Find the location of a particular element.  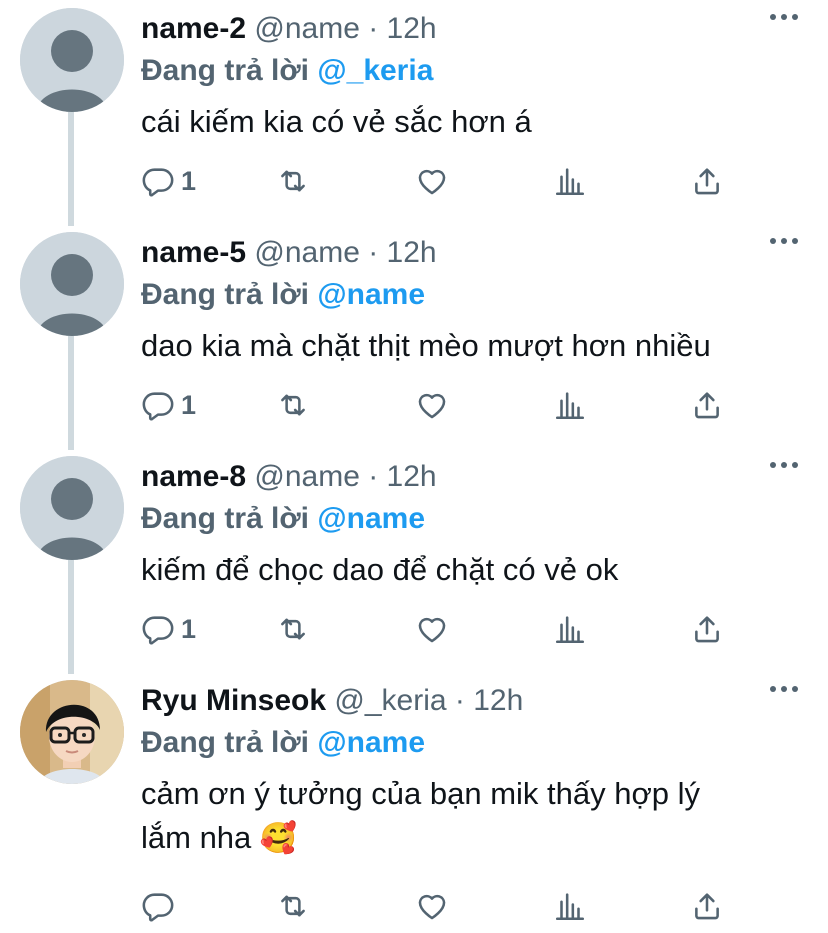

tweet-text-fragment: lắm nha is located at coordinates (196, 837).